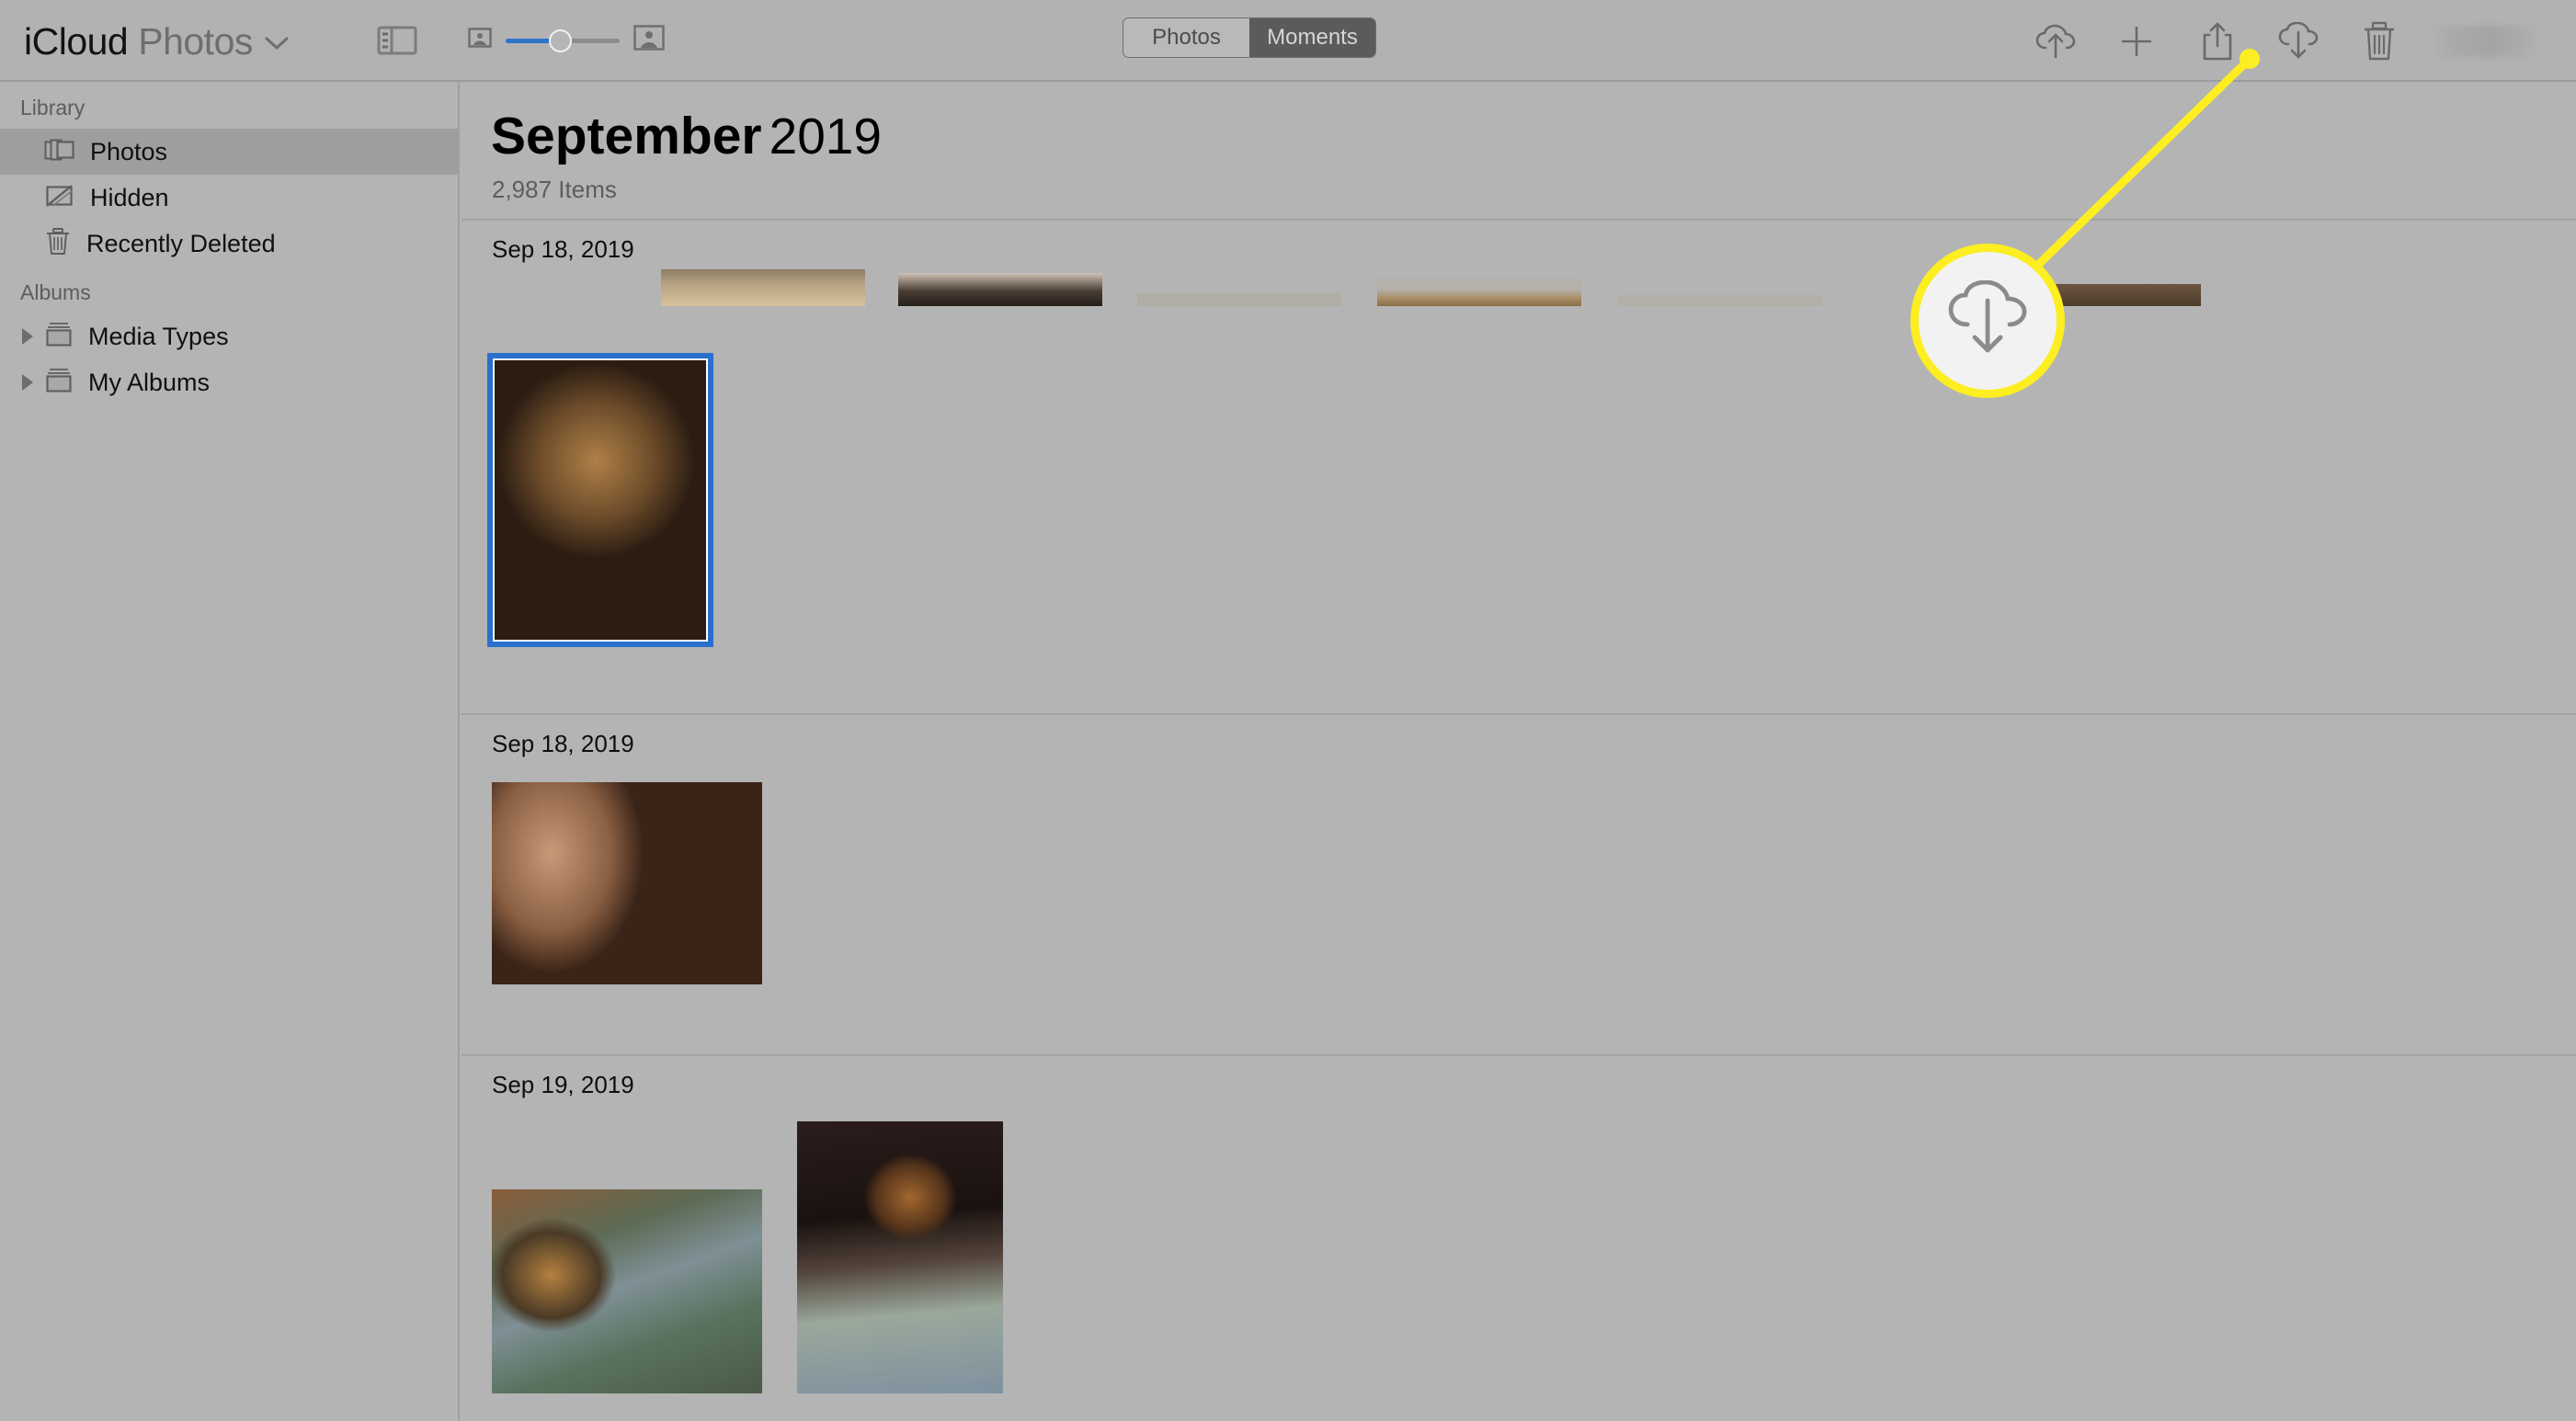 Image resolution: width=2576 pixels, height=1421 pixels. I want to click on sidebar-section-library-header: Library, so click(52, 107).